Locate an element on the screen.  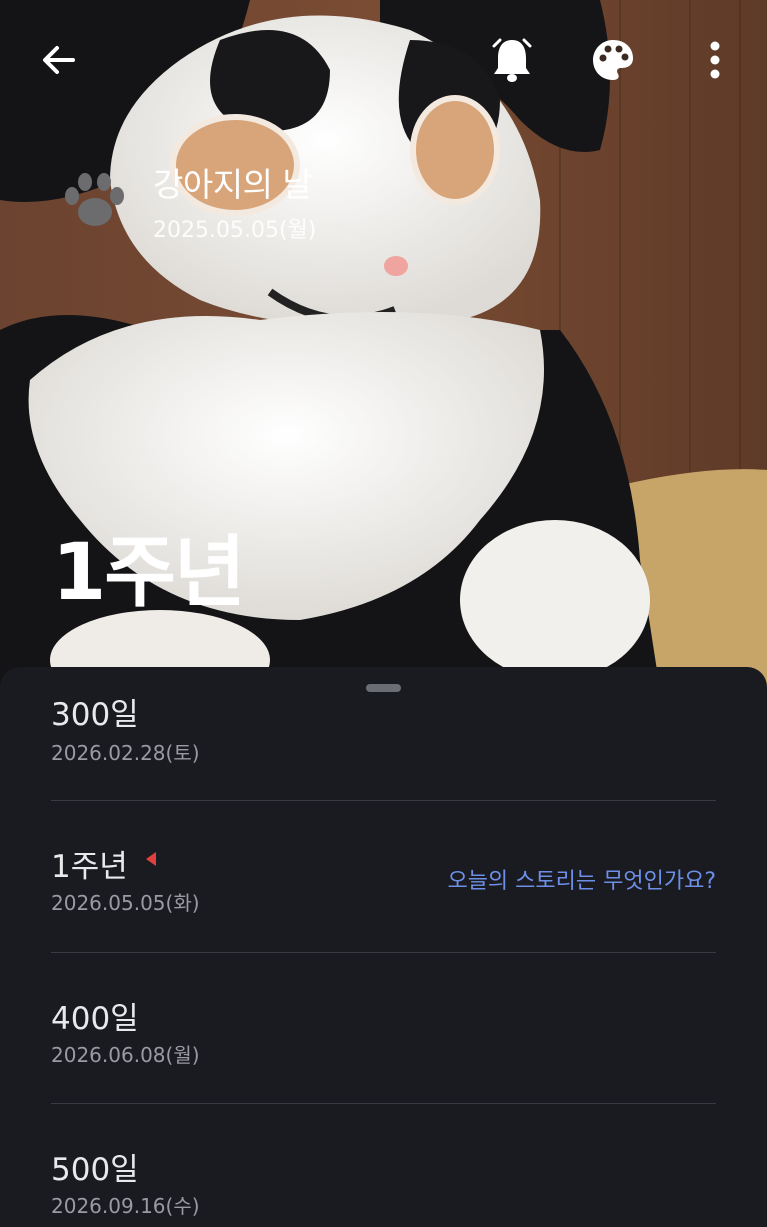
milestone-label: 400일 is located at coordinates (95, 1019).